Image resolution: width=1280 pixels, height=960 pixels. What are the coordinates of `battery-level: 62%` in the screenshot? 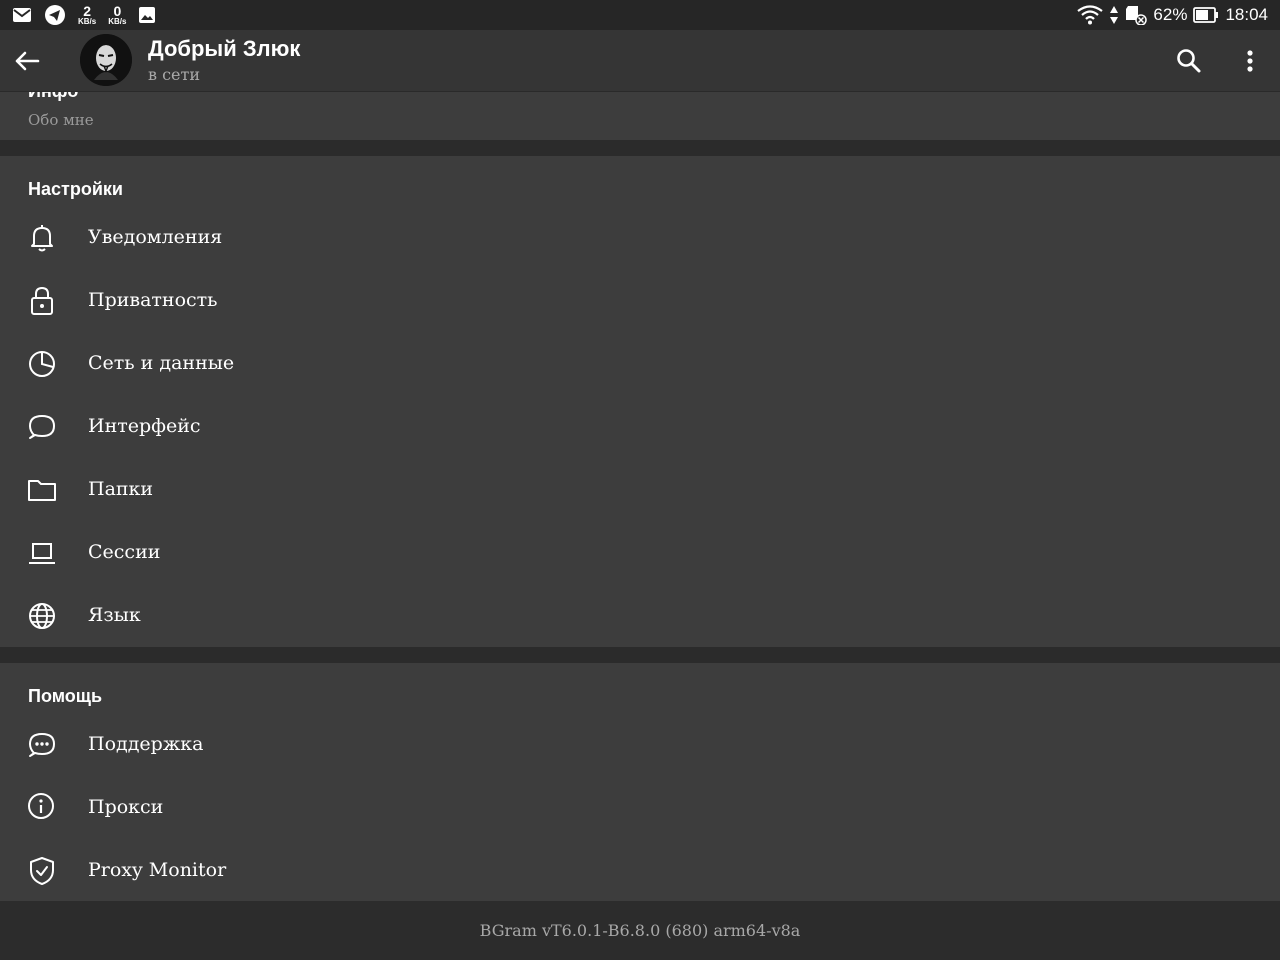 It's located at (1170, 14).